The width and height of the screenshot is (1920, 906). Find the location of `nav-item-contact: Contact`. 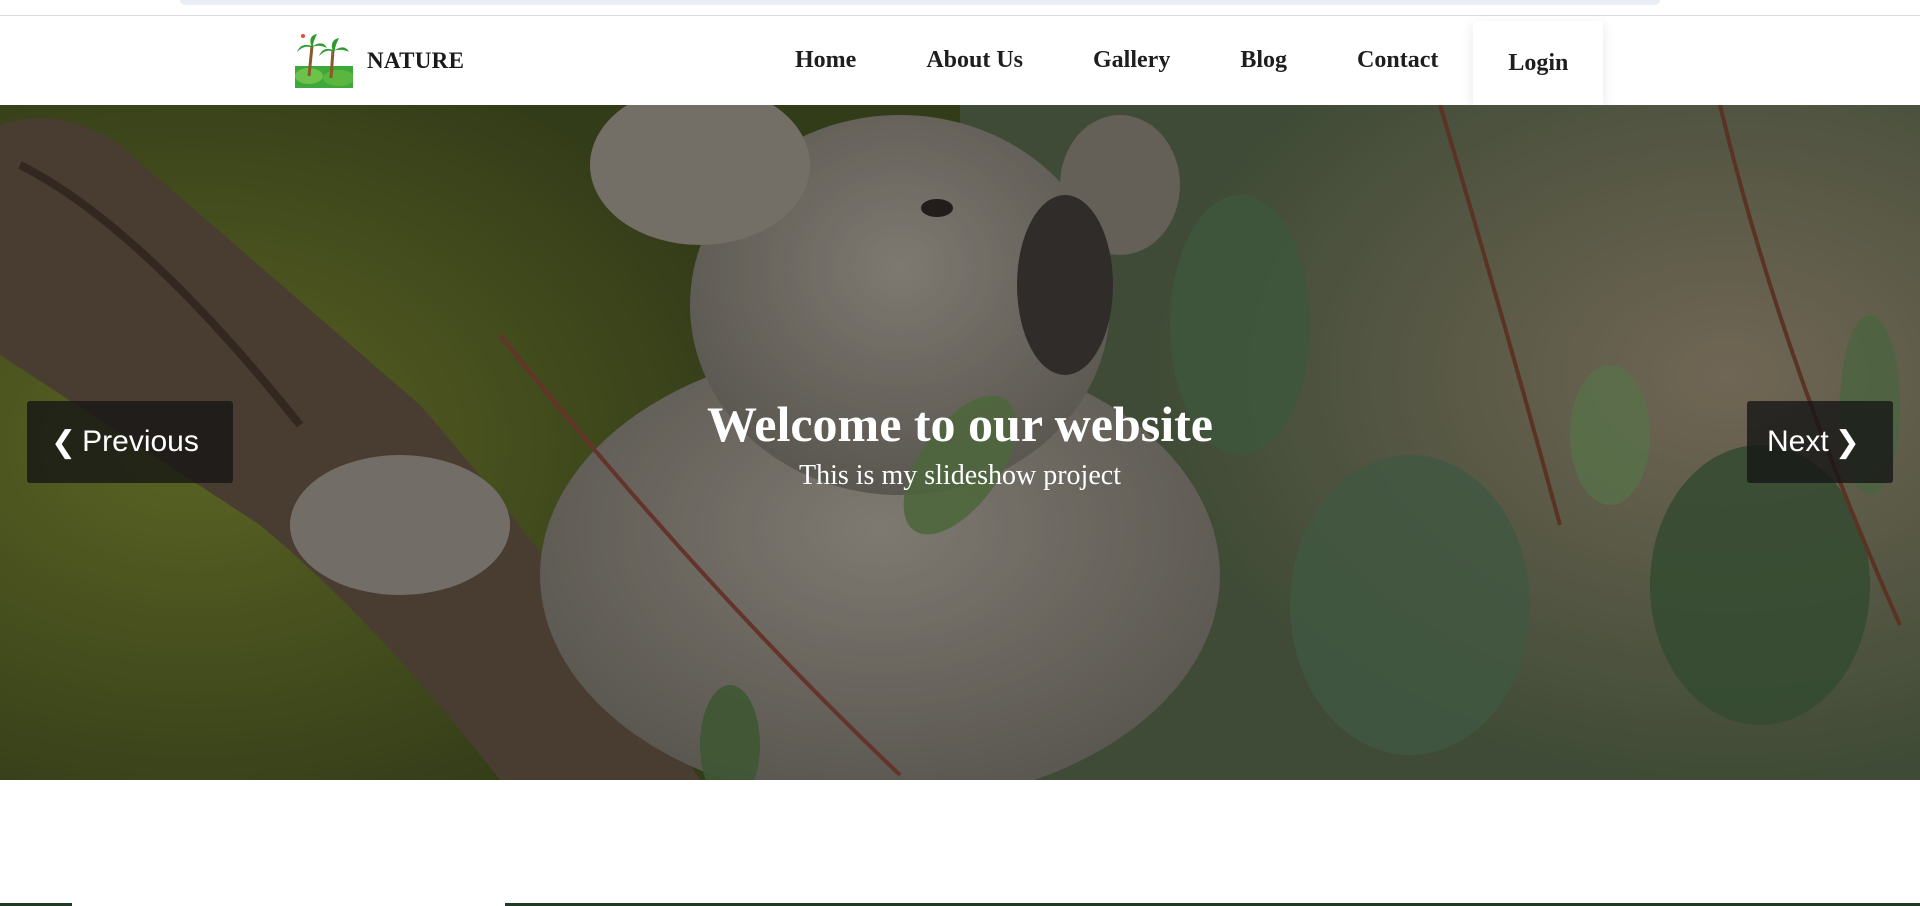

nav-item-contact: Contact is located at coordinates (1397, 60).